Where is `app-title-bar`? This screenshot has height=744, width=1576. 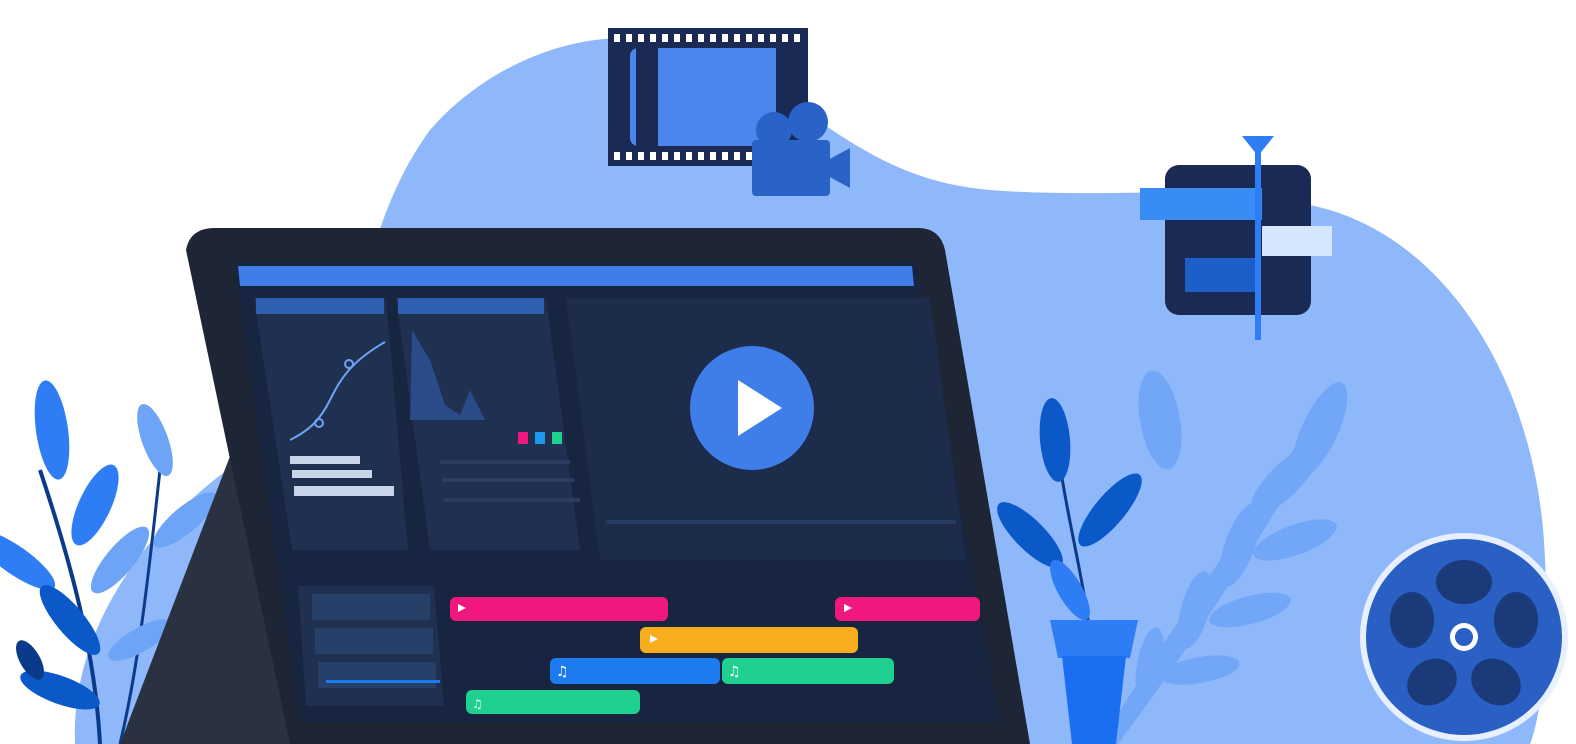 app-title-bar is located at coordinates (576, 276).